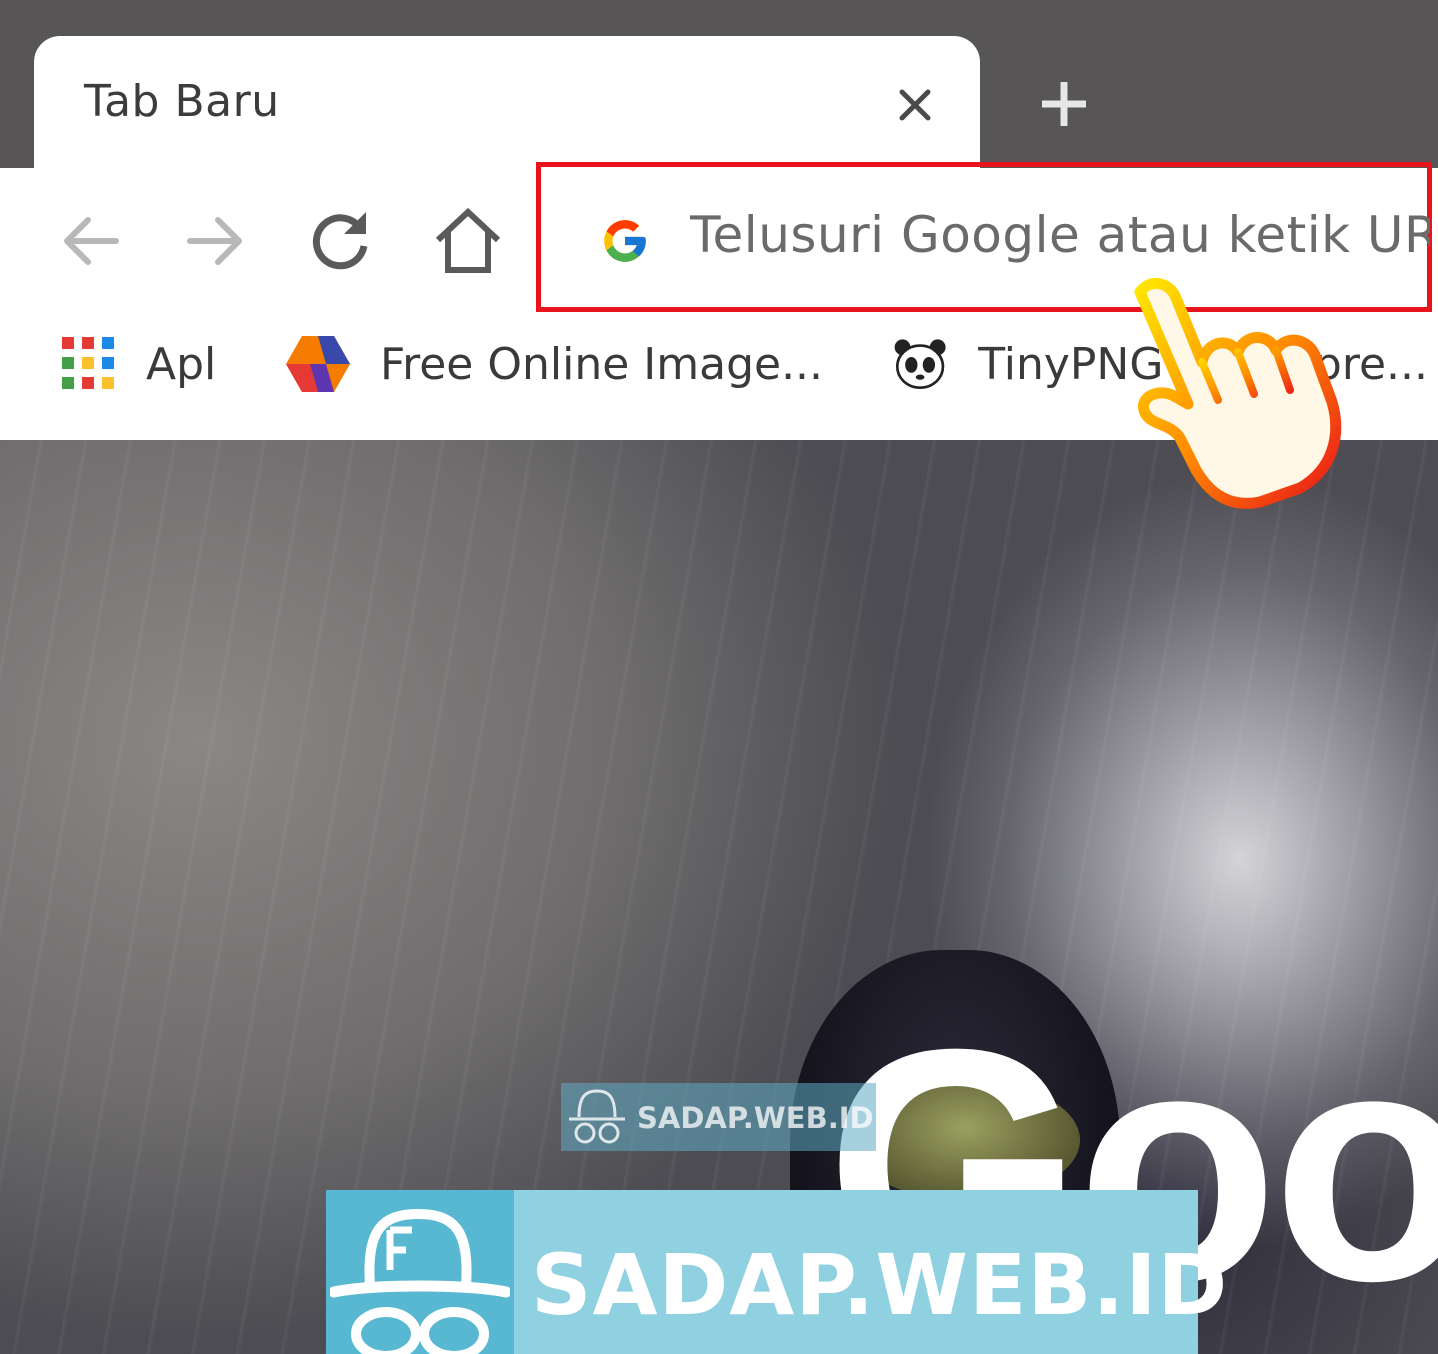 This screenshot has height=1354, width=1438. Describe the element at coordinates (880, 1285) in the screenshot. I see `watermark-large-text: SADAP.WEB.ID` at that location.